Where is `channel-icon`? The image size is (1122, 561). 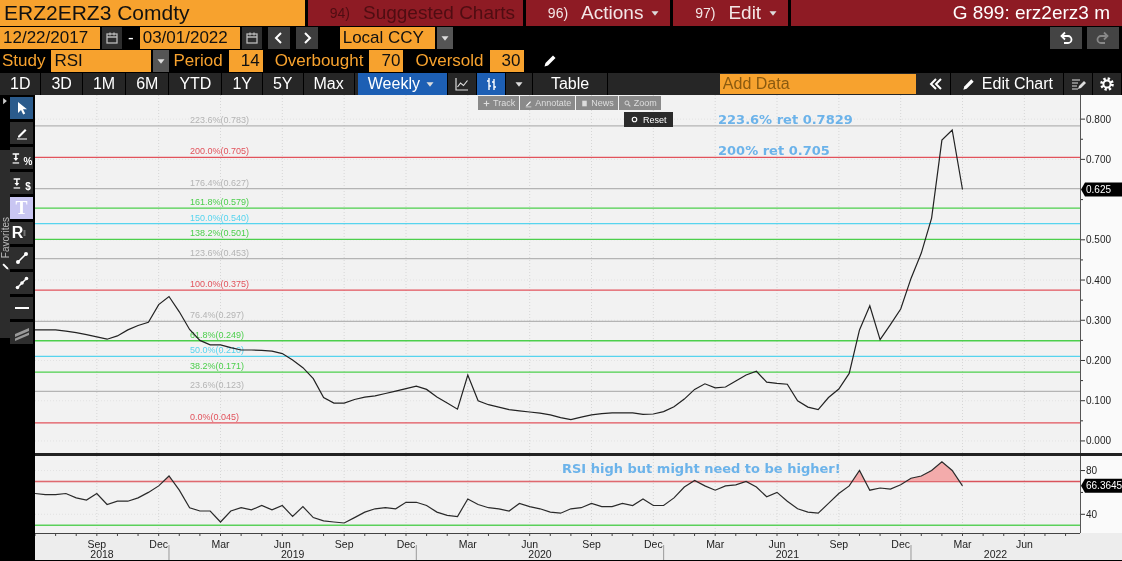
channel-icon is located at coordinates (21, 333).